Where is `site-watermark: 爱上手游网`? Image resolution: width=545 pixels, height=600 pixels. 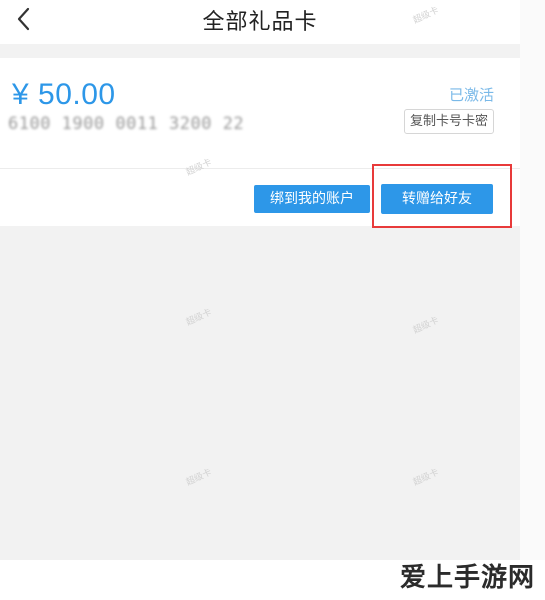 site-watermark: 爱上手游网 is located at coordinates (467, 578).